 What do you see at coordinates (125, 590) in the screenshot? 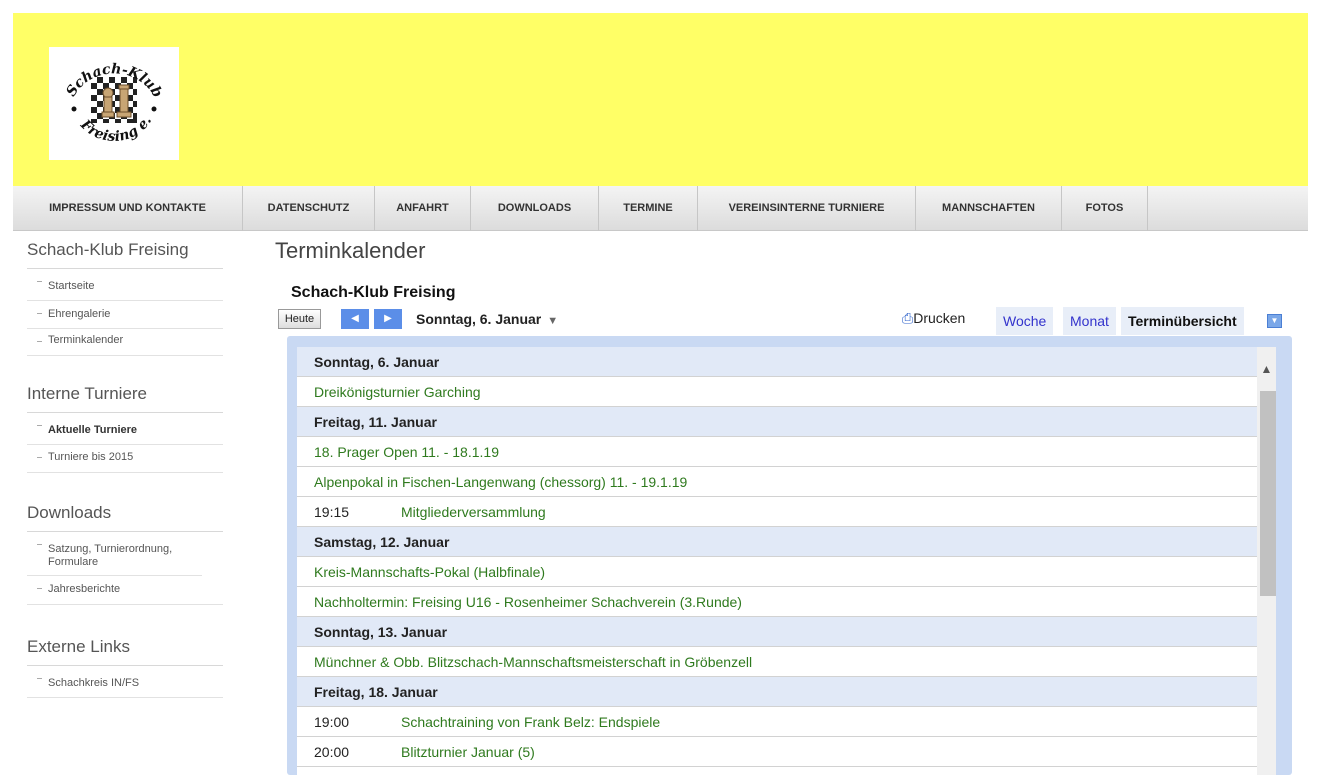
I see `sidebar-item-jahresberichte: Jahresberichte` at bounding box center [125, 590].